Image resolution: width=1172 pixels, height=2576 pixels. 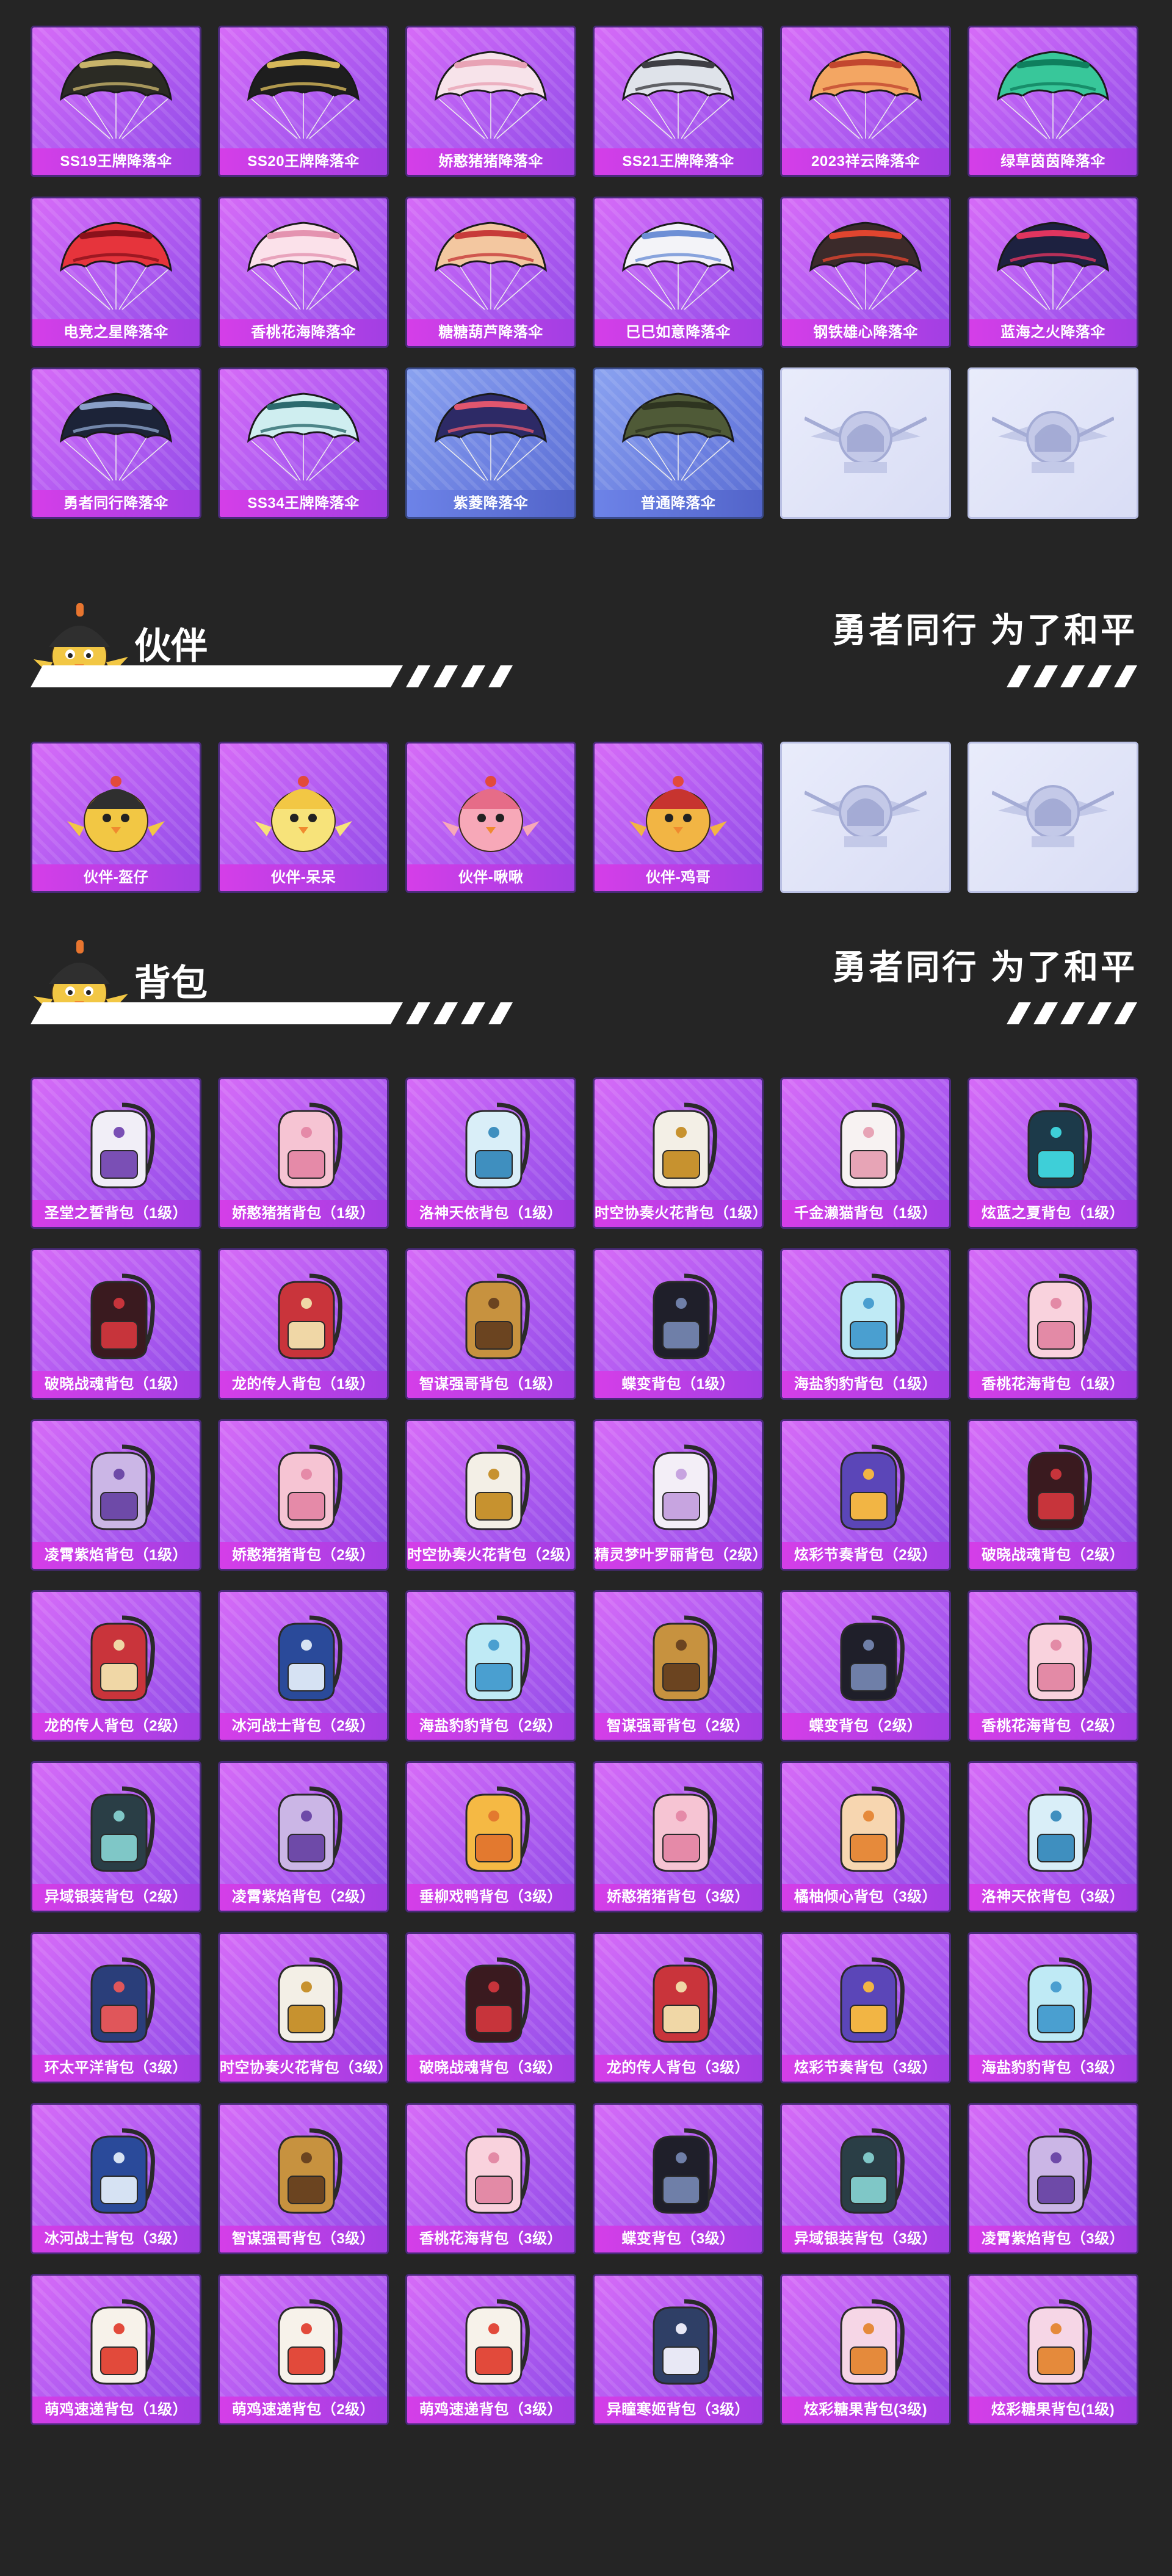 I want to click on item-card: SS19王牌降落伞, so click(x=116, y=101).